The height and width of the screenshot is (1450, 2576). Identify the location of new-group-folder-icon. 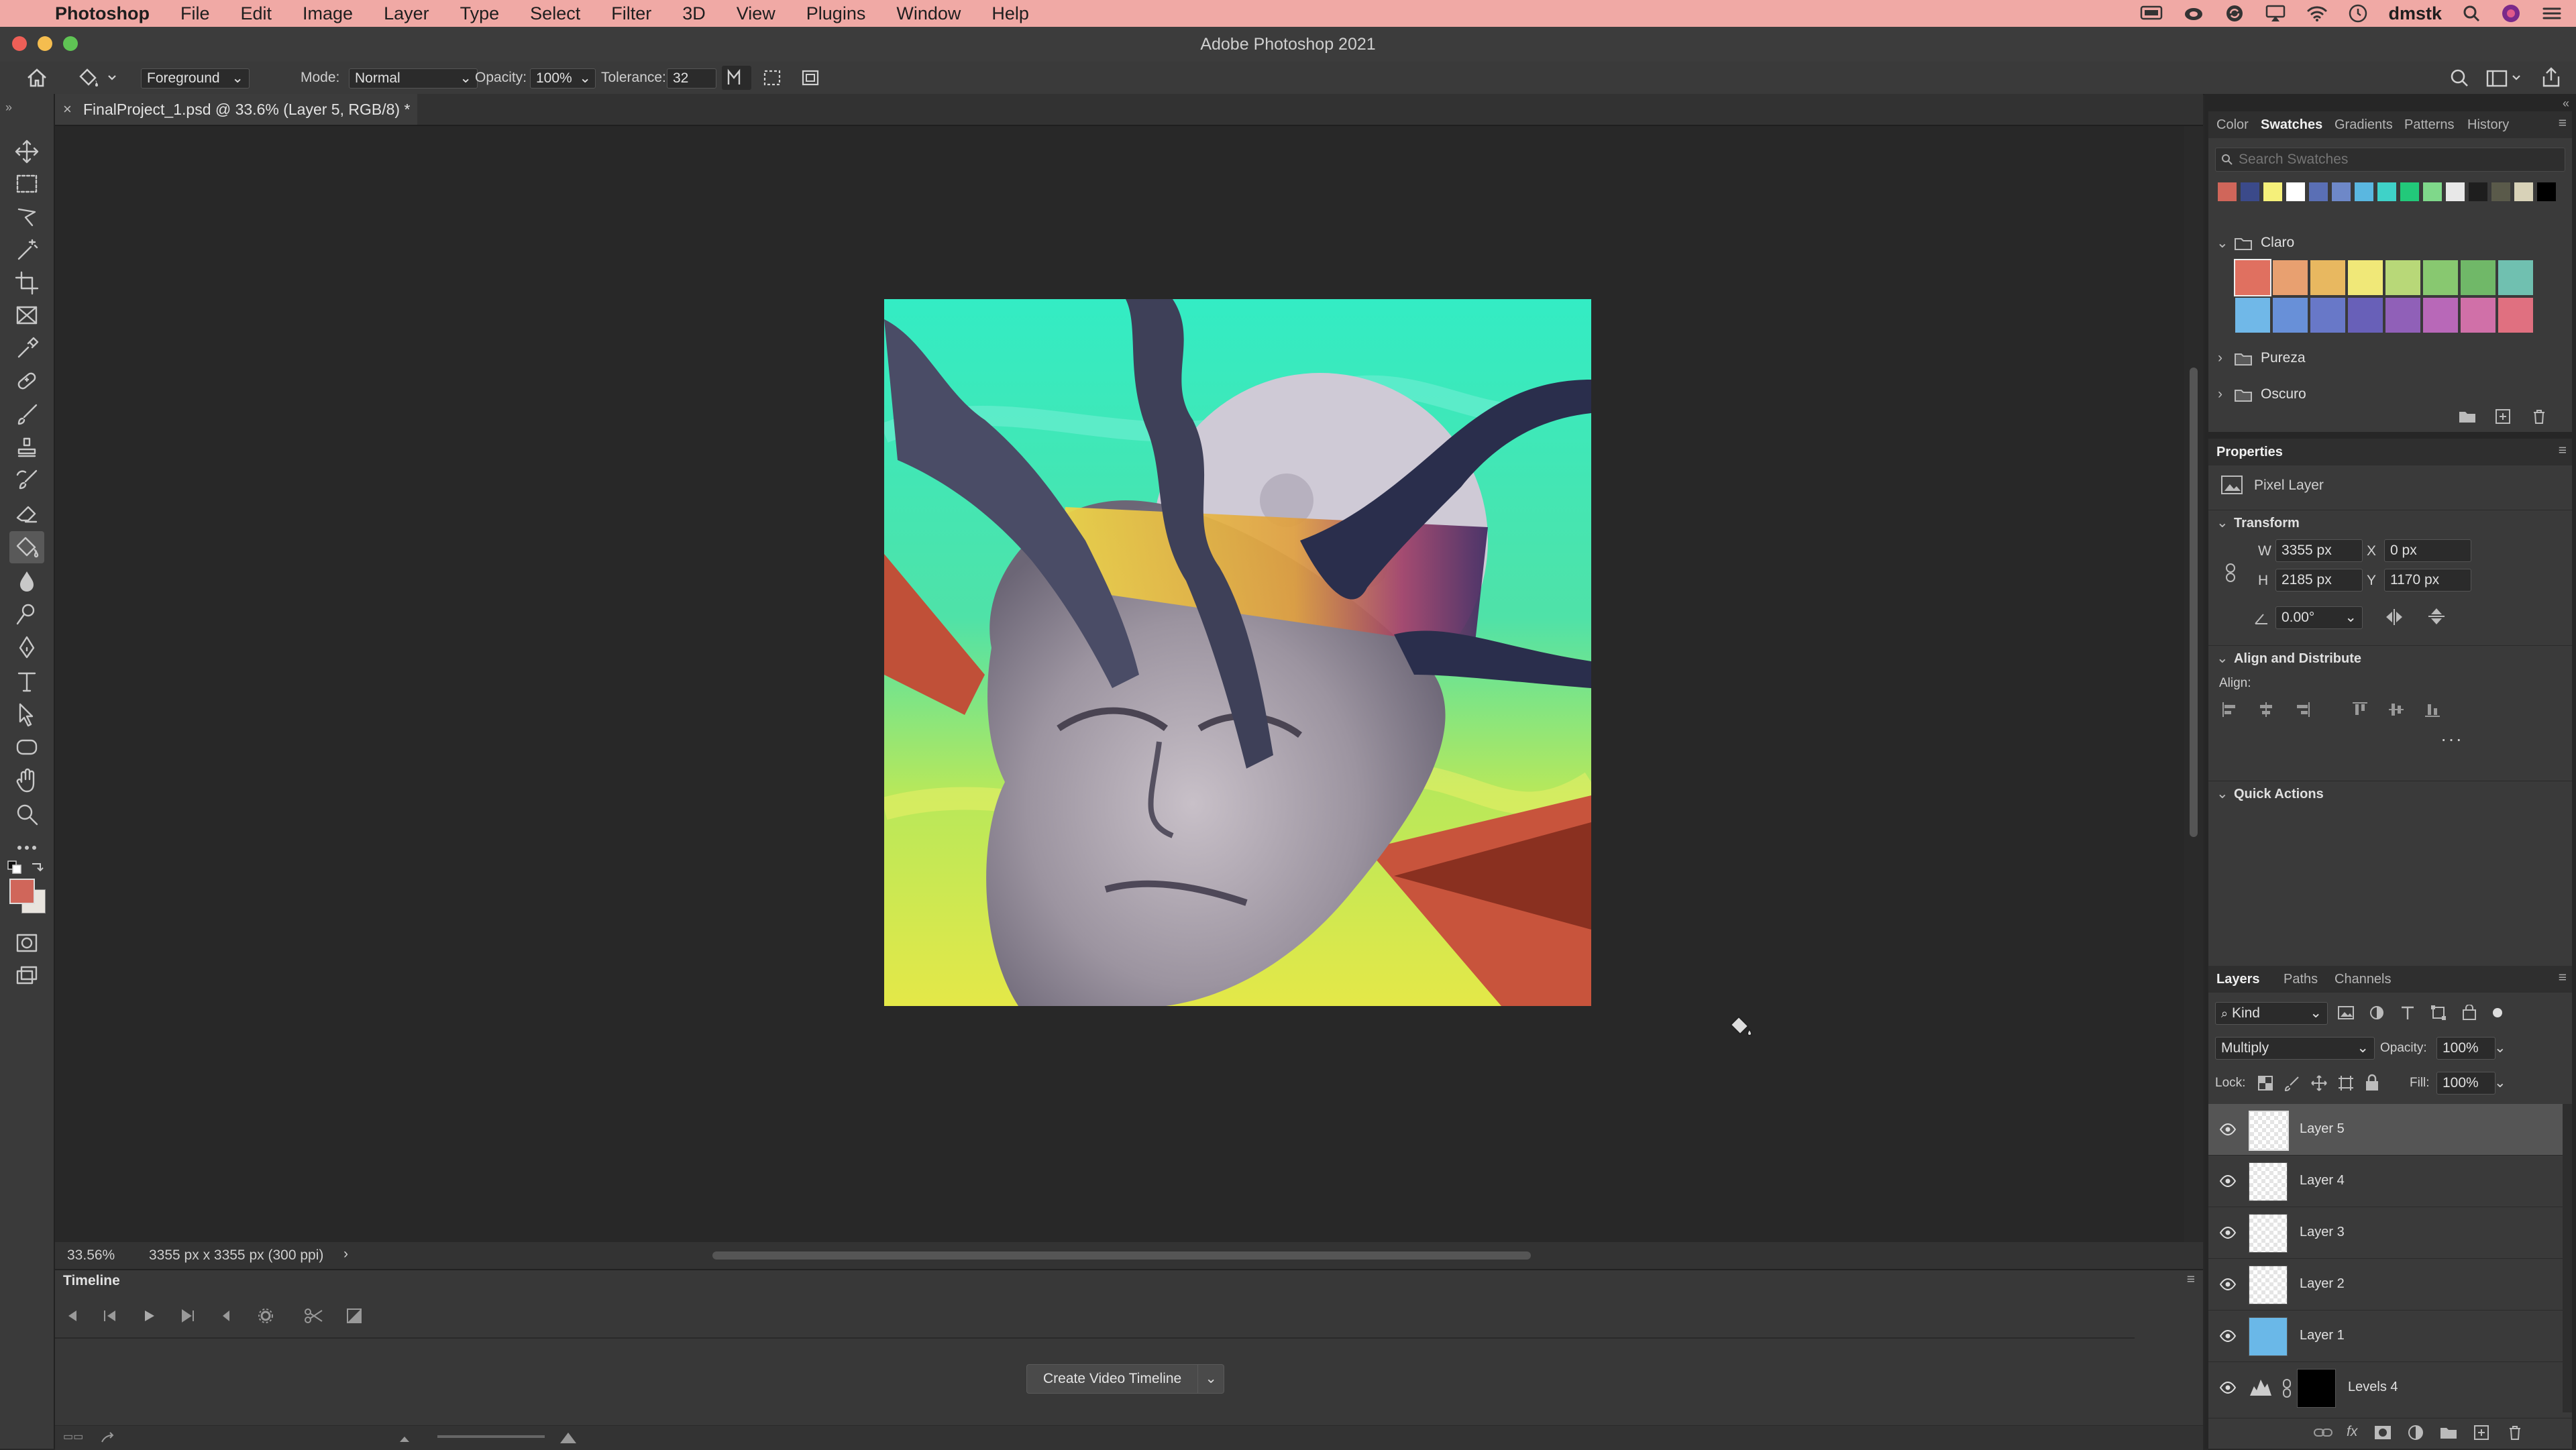
(2467, 416).